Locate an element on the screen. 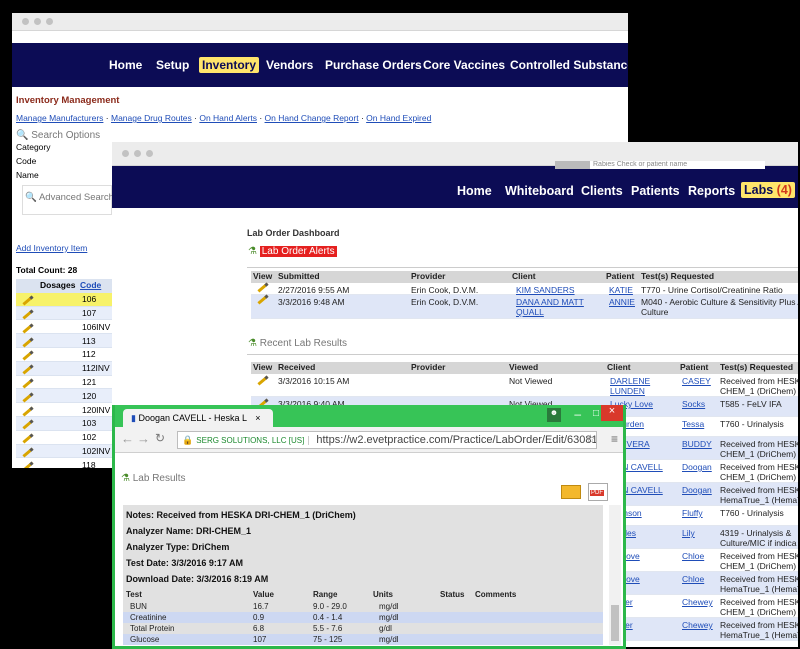 The width and height of the screenshot is (800, 649). client-link-cont: LUNDEN is located at coordinates (627, 391).